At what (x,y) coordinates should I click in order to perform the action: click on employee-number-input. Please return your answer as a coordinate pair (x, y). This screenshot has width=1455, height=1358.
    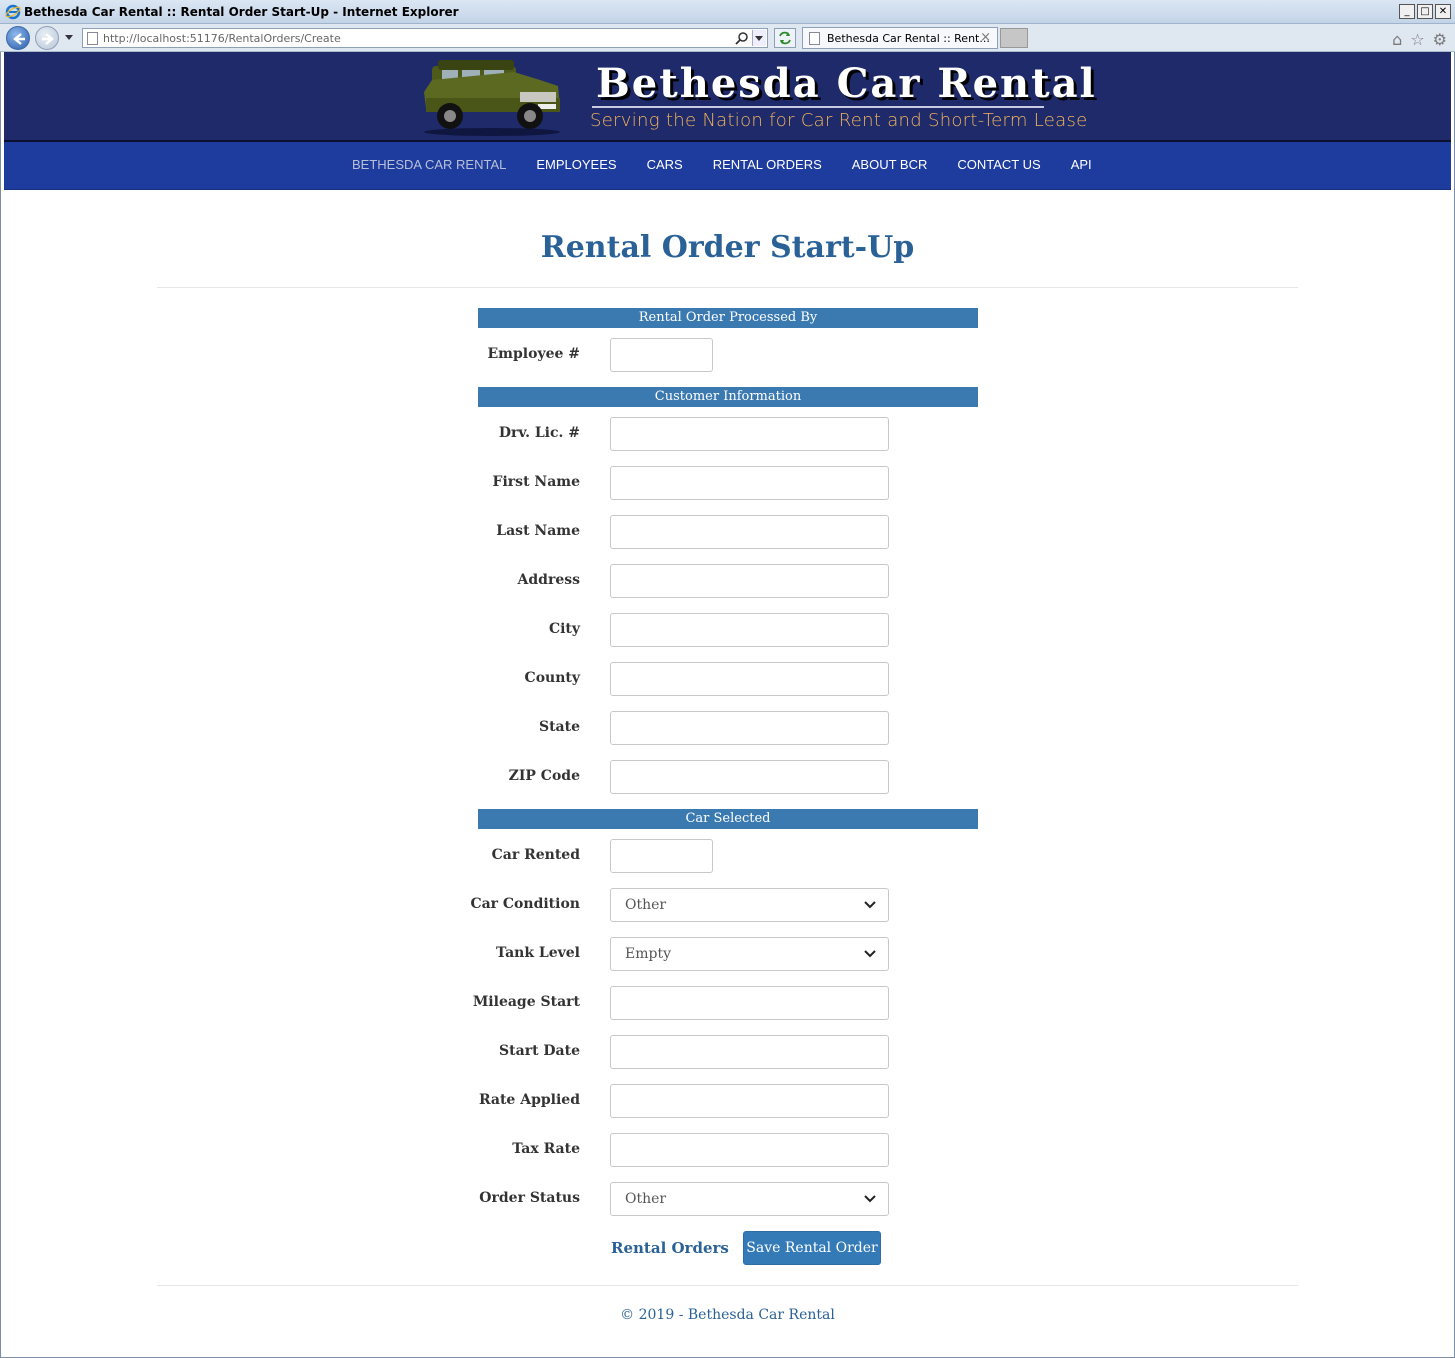
    Looking at the image, I should click on (661, 355).